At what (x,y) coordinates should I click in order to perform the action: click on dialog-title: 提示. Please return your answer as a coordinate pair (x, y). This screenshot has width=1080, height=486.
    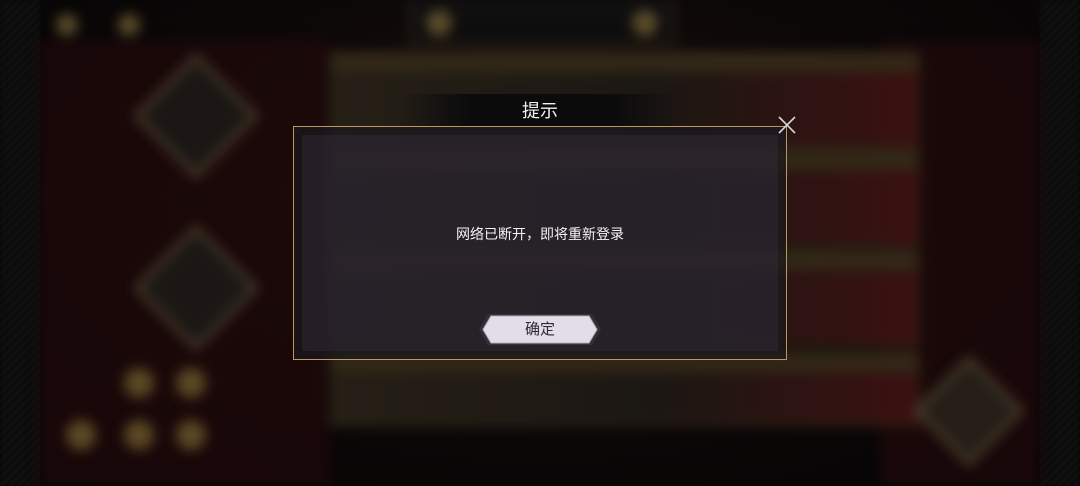
    Looking at the image, I should click on (540, 111).